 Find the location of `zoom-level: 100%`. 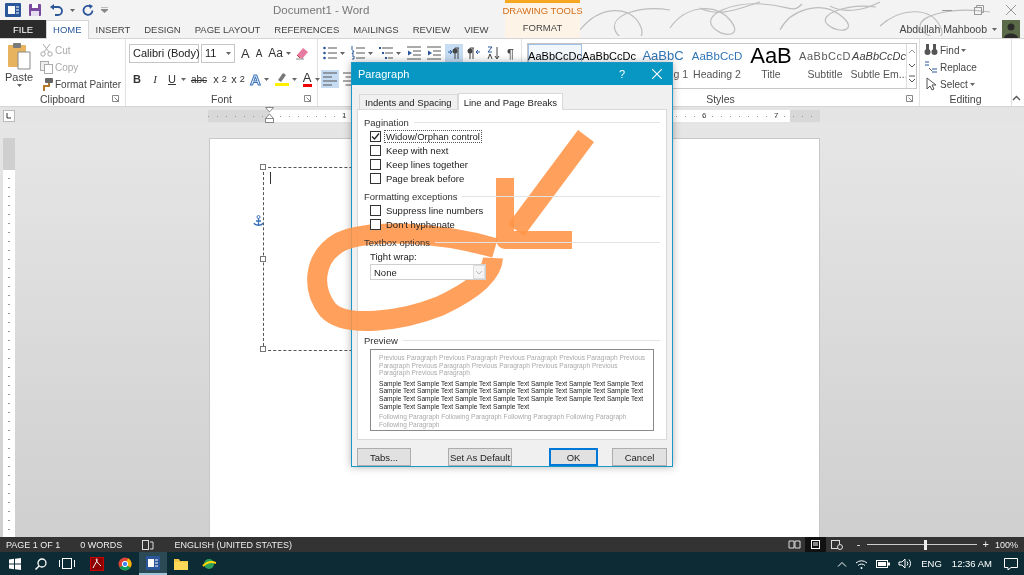

zoom-level: 100% is located at coordinates (1006, 544).